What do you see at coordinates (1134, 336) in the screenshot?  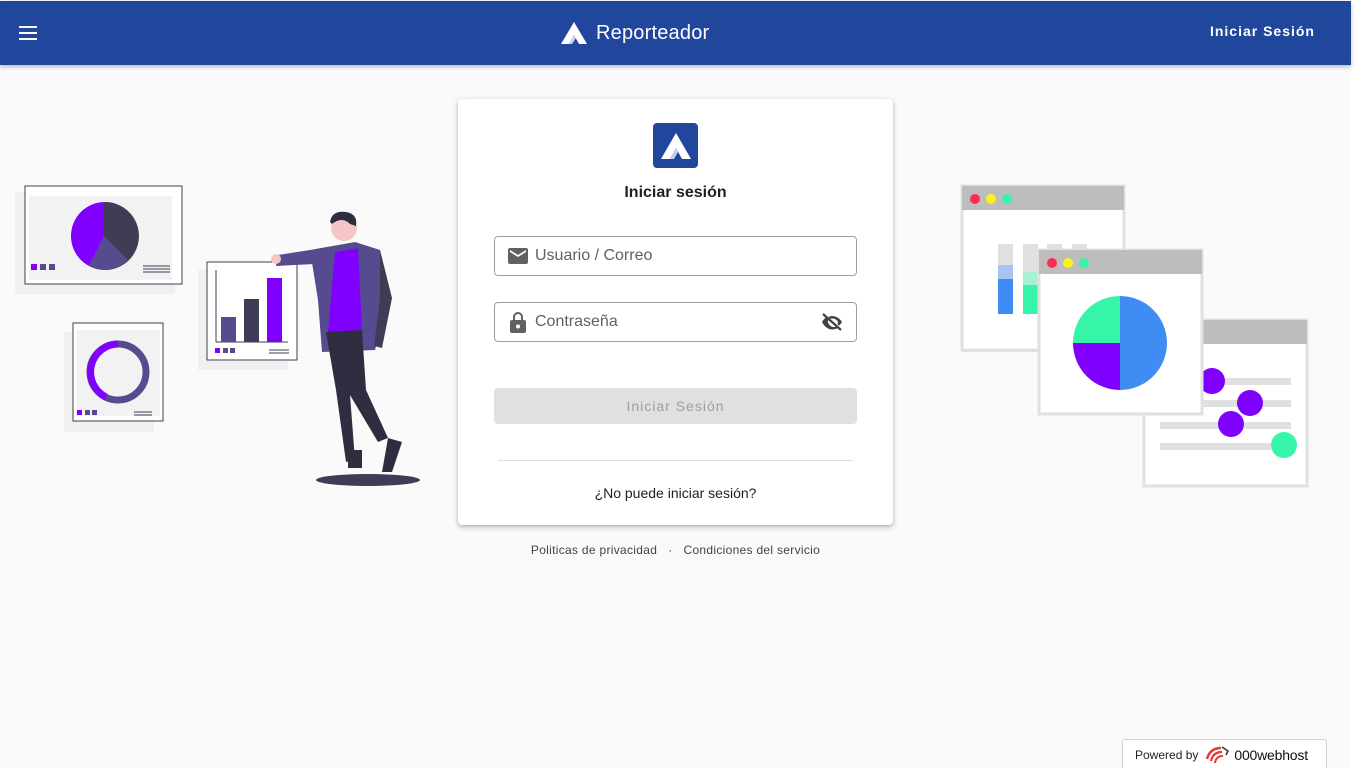 I see `right-illustration` at bounding box center [1134, 336].